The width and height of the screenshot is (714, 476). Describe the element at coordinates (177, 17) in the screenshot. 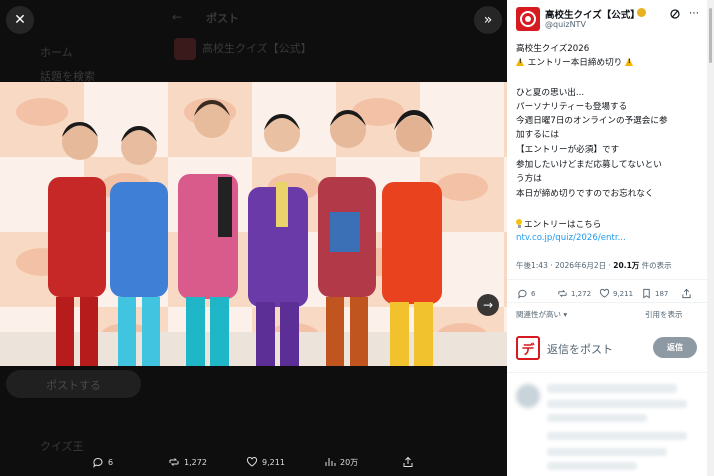

I see `ghost-back-arrow: ←` at that location.